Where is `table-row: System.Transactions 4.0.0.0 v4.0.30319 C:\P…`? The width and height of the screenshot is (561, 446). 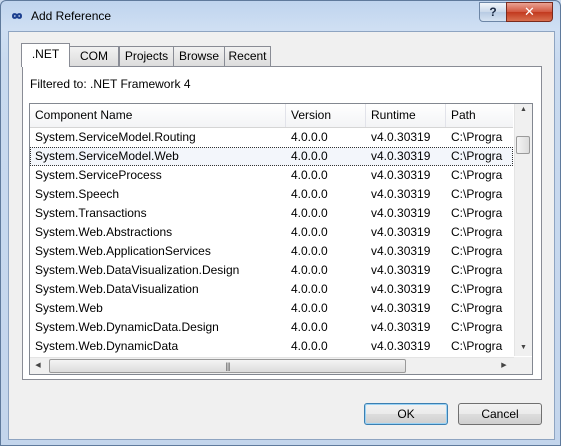
table-row: System.Transactions 4.0.0.0 v4.0.30319 C:\P… is located at coordinates (271, 213).